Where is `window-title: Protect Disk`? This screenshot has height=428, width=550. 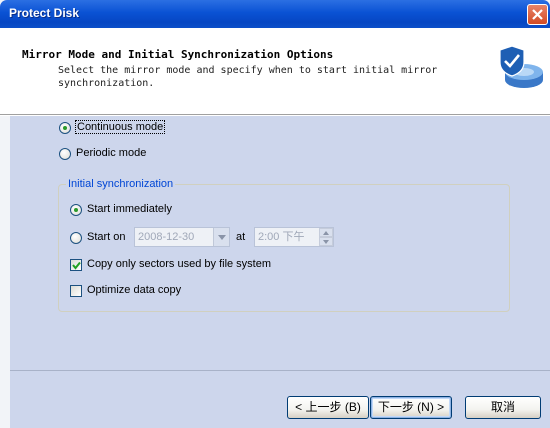 window-title: Protect Disk is located at coordinates (44, 13).